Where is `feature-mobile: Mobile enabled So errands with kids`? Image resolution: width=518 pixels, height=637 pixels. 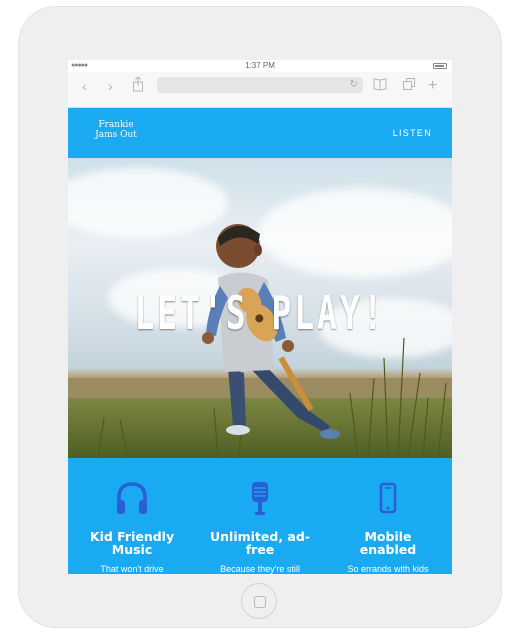
feature-mobile: Mobile enabled So errands with kids is located at coordinates (388, 527).